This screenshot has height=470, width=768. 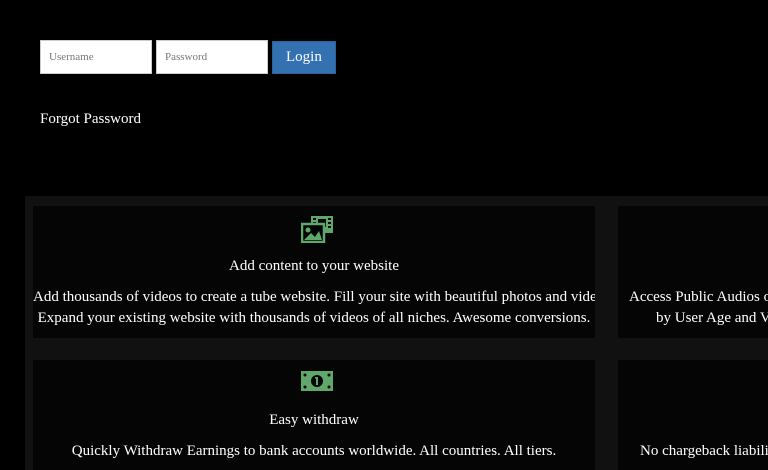 I want to click on money-icon, so click(x=317, y=381).